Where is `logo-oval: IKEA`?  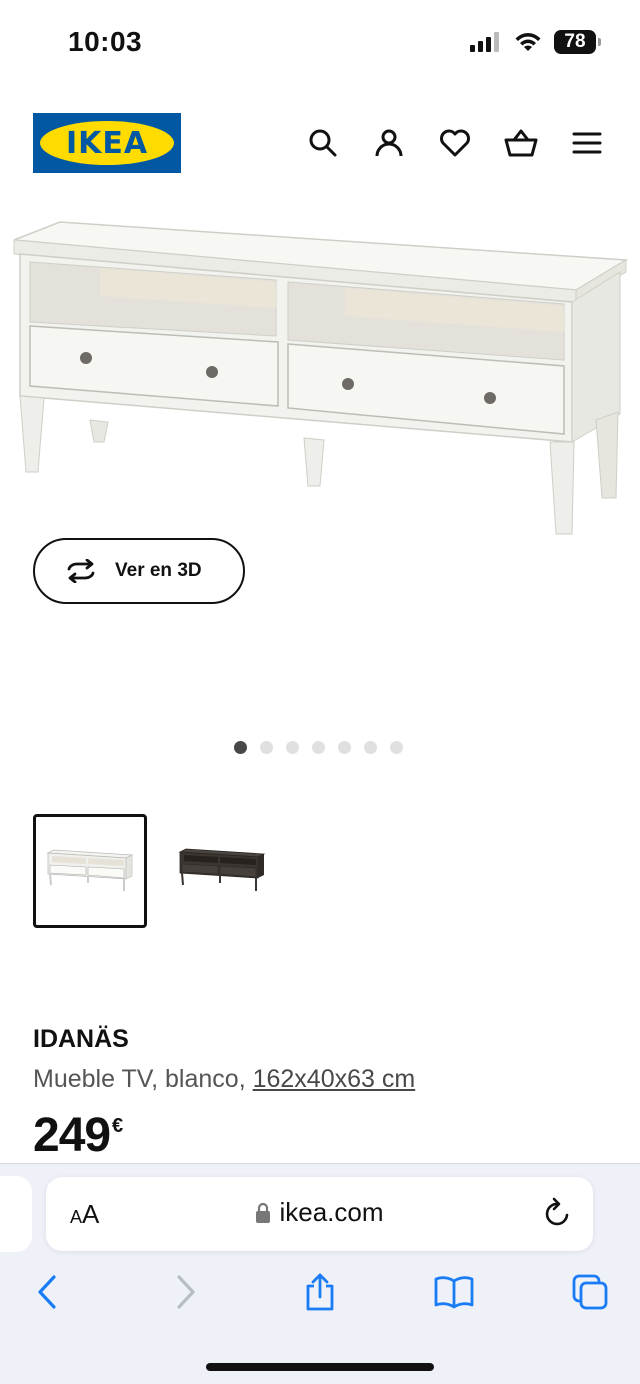
logo-oval: IKEA is located at coordinates (107, 143).